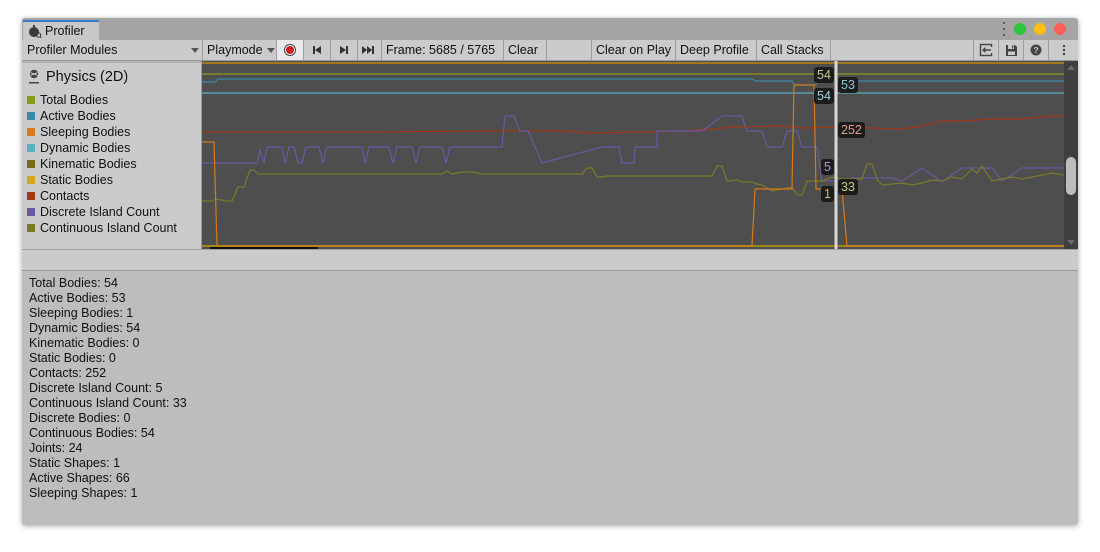  I want to click on stat-line: Continuous Island Count: 33, so click(108, 403).